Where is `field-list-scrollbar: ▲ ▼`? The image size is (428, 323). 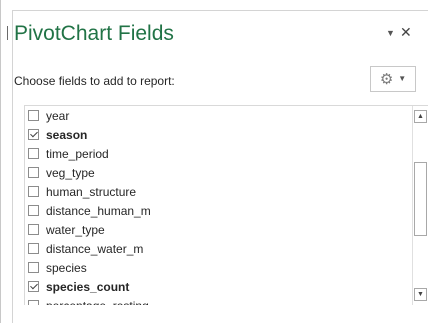 field-list-scrollbar: ▲ ▼ is located at coordinates (420, 205).